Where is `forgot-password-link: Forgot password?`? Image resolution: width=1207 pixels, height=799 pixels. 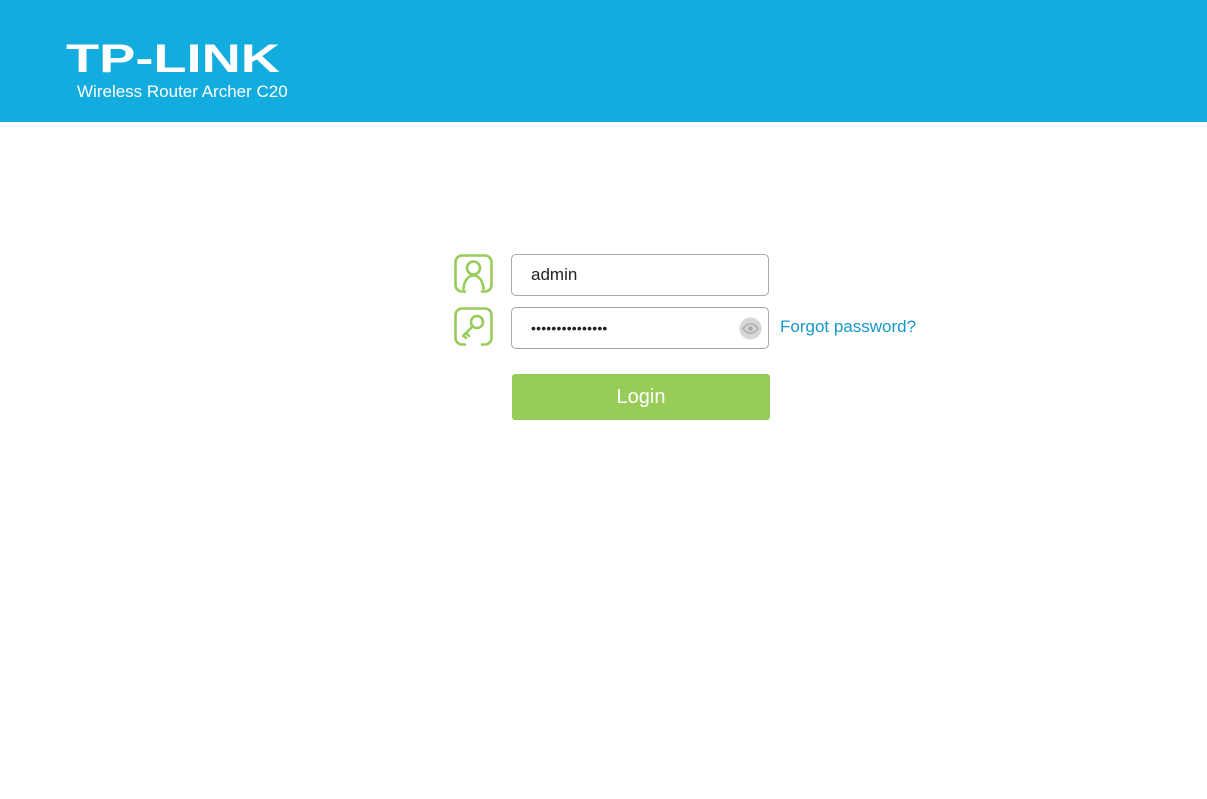 forgot-password-link: Forgot password? is located at coordinates (848, 327).